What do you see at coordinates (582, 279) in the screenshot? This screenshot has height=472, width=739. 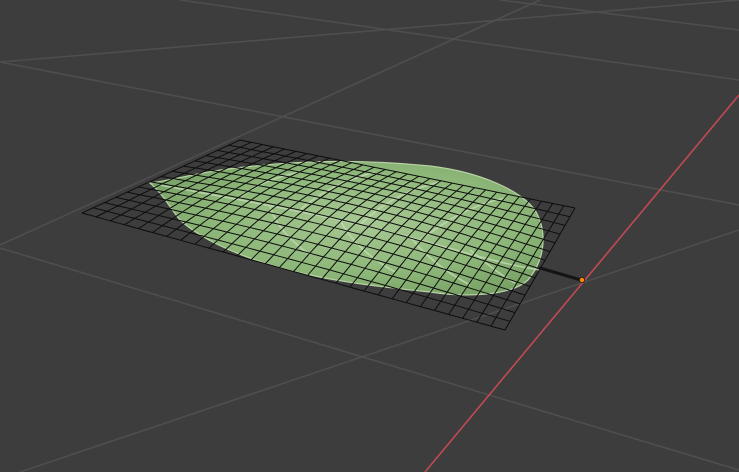 I see `object-origin-dot` at bounding box center [582, 279].